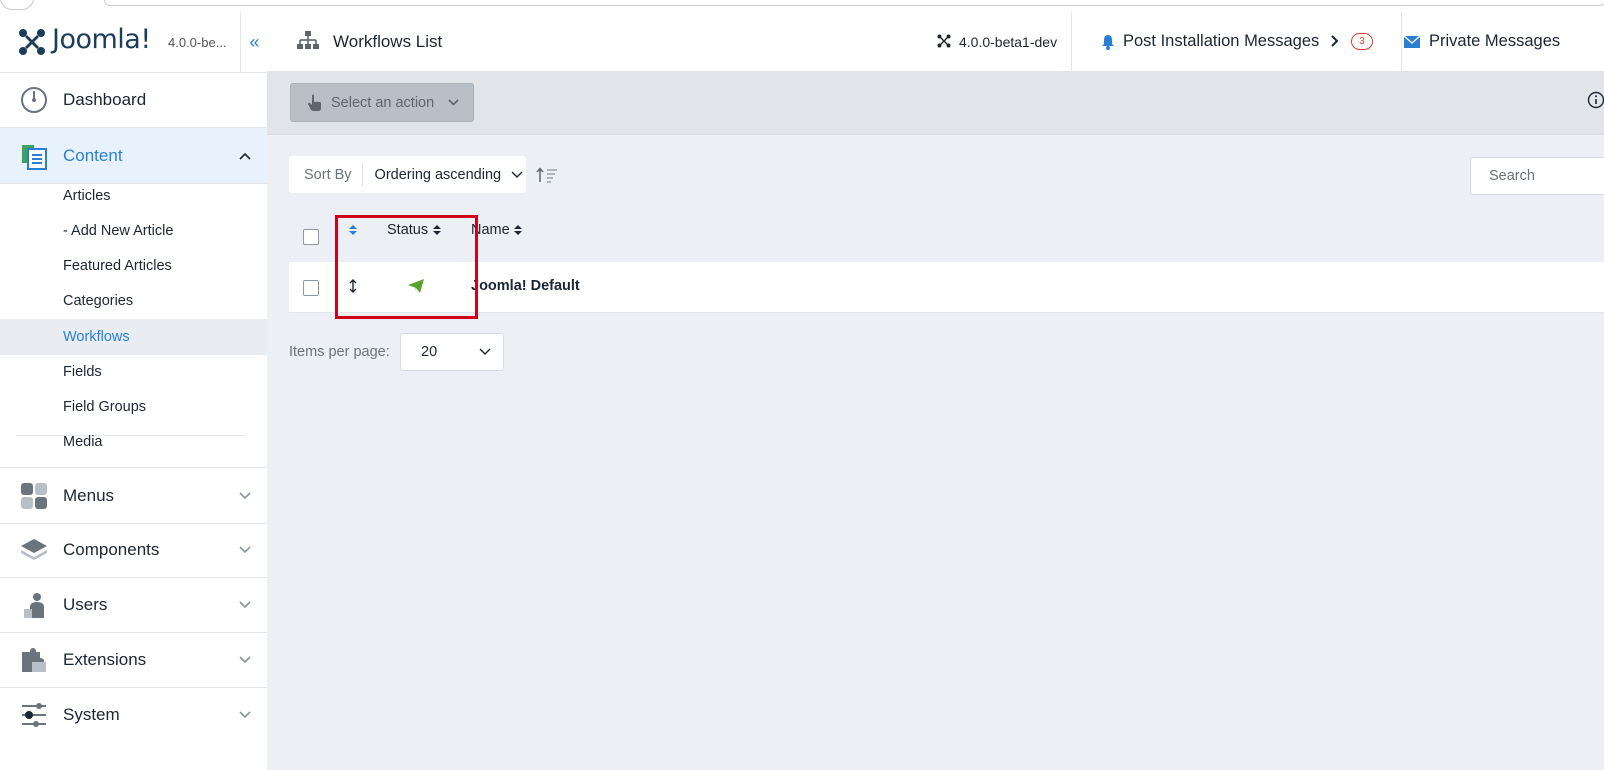  Describe the element at coordinates (1595, 100) in the screenshot. I see `info-icon` at that location.